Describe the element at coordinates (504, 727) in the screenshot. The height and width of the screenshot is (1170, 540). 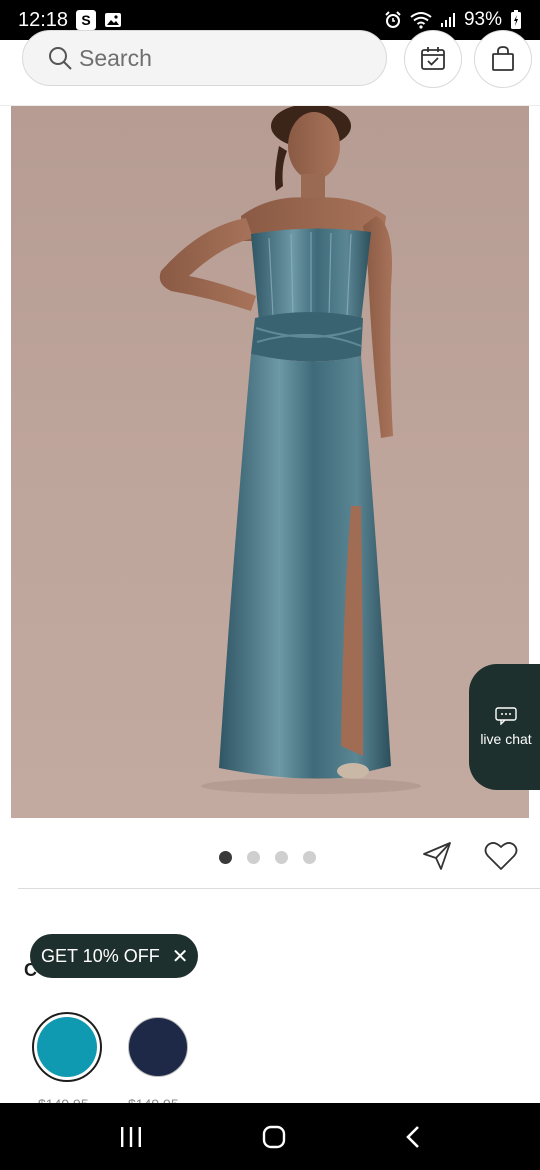
I see `live-chat-button: live chat` at that location.